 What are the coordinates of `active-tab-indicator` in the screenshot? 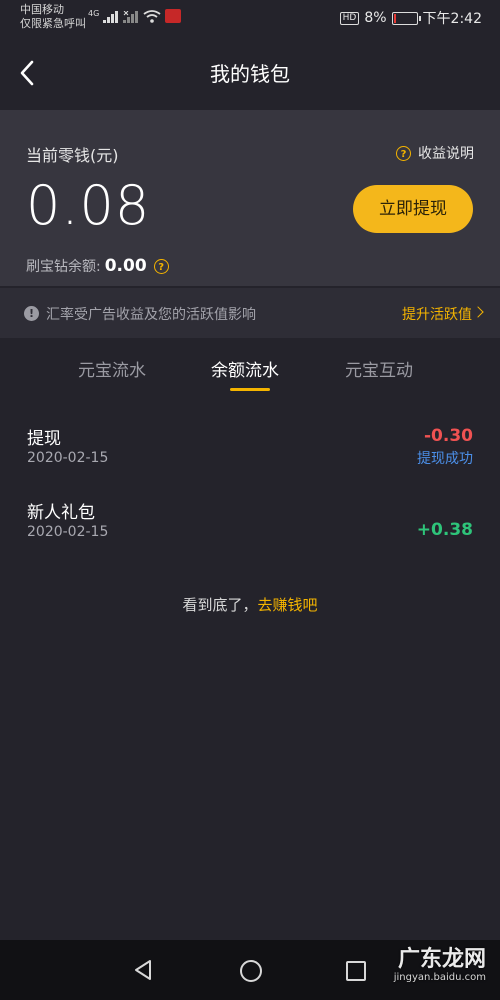 It's located at (250, 389).